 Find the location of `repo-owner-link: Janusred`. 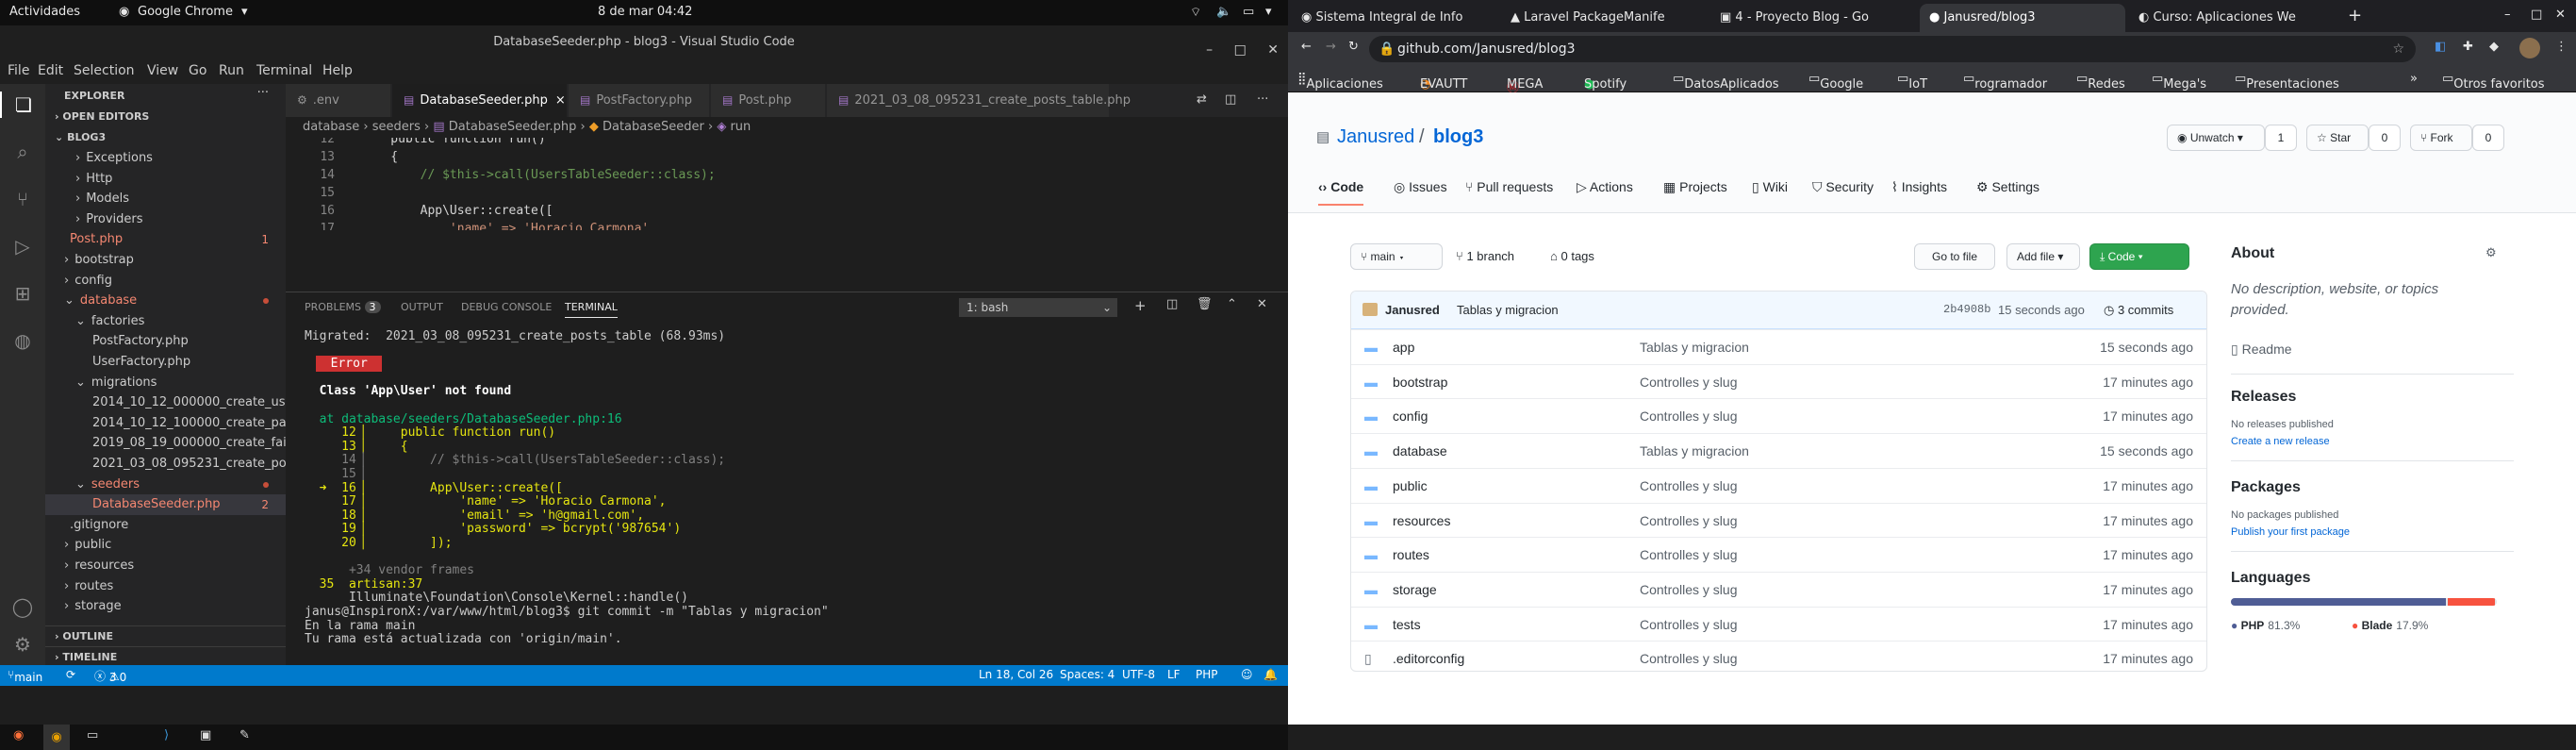

repo-owner-link: Janusred is located at coordinates (1375, 137).